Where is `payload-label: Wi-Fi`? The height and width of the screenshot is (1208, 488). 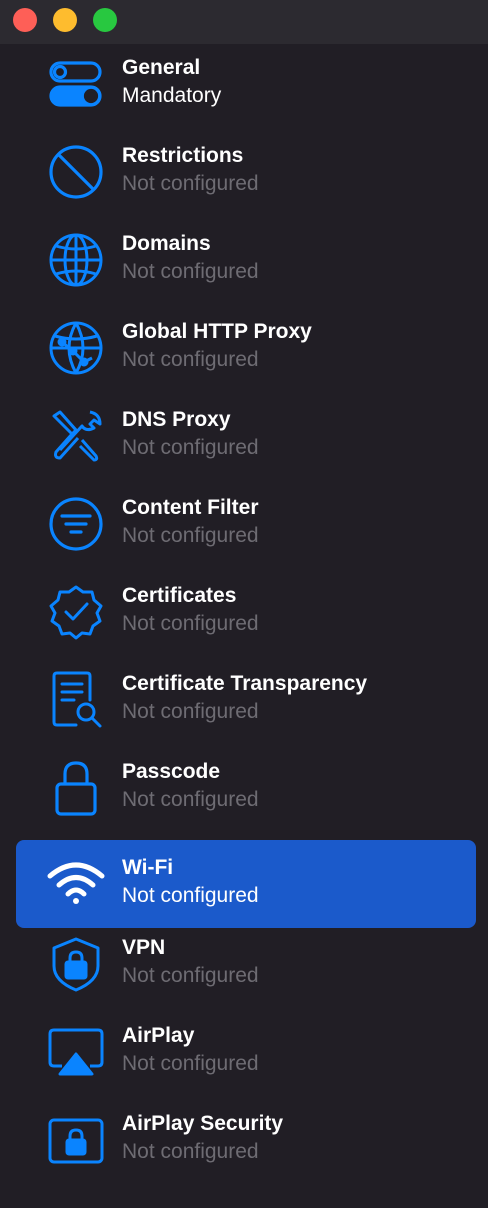 payload-label: Wi-Fi is located at coordinates (148, 867).